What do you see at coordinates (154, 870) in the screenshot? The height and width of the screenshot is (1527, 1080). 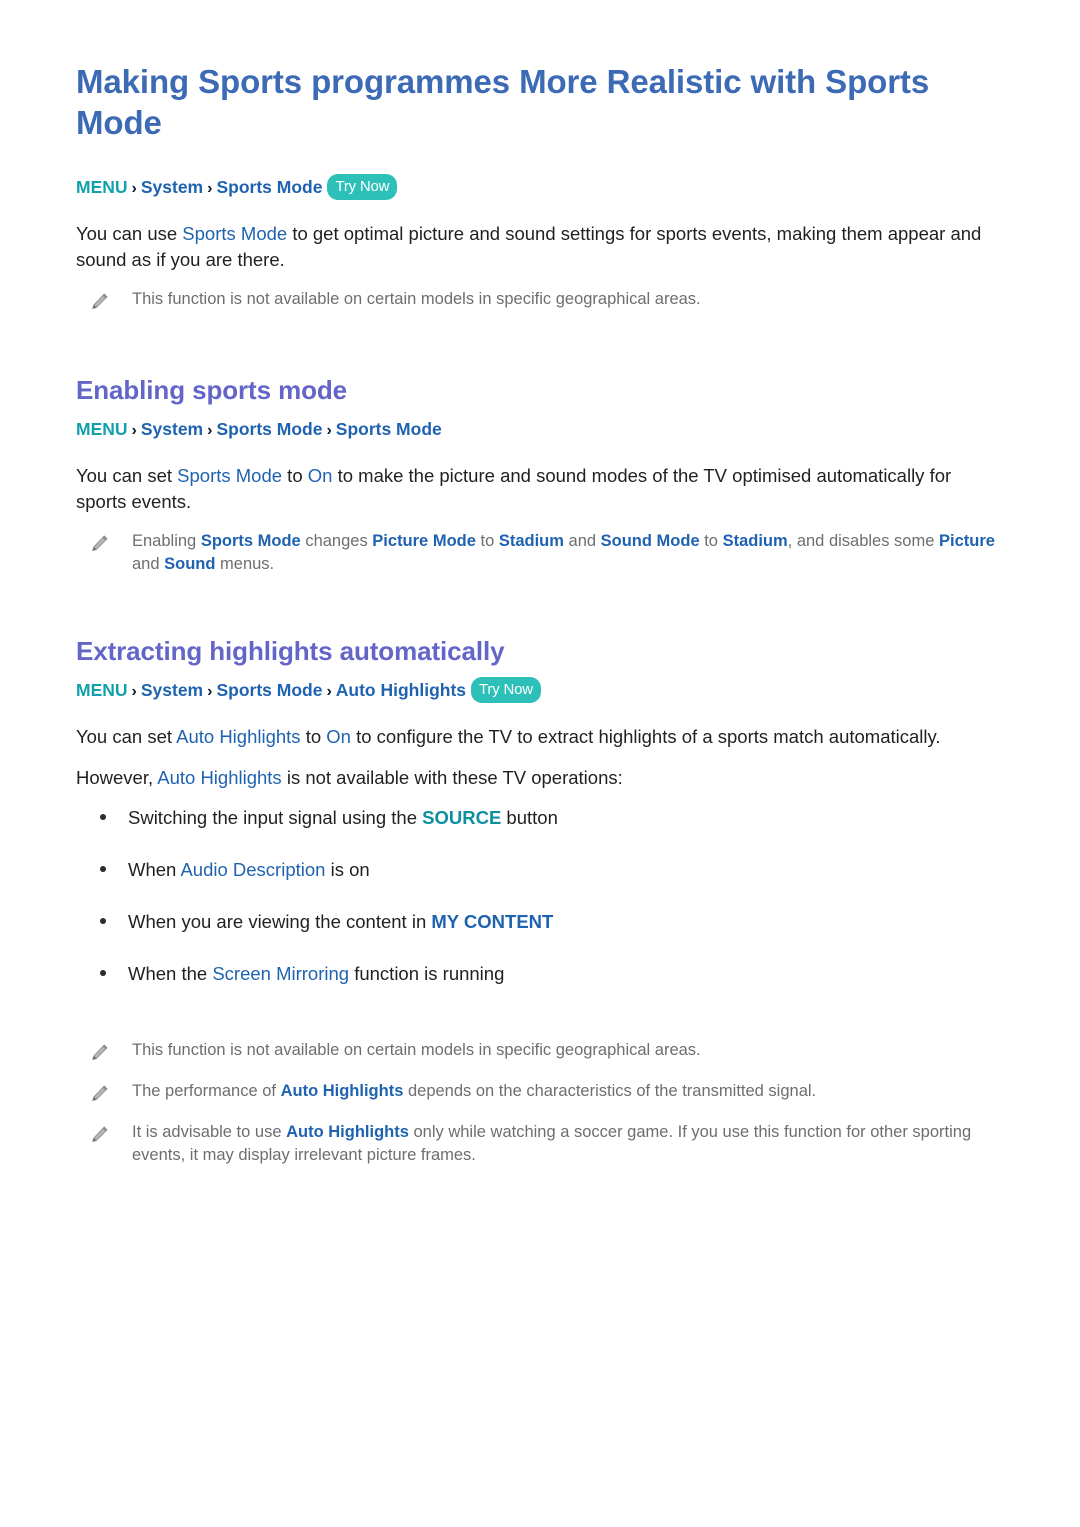 I see `text-fragment: When` at bounding box center [154, 870].